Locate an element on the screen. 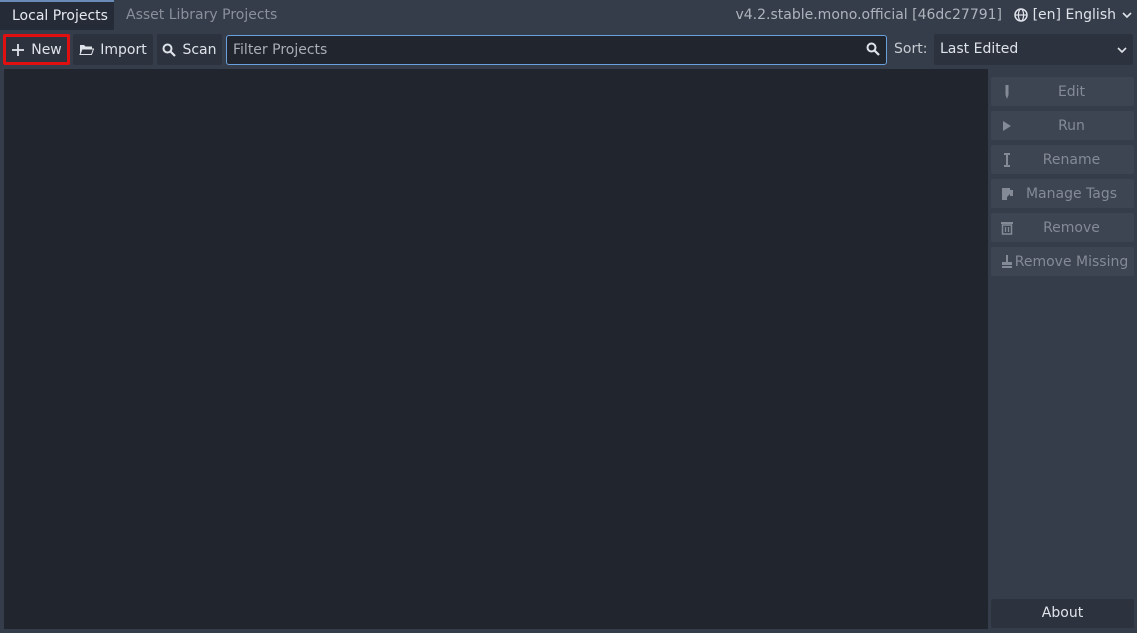  rename-button: Rename is located at coordinates (1062, 159).